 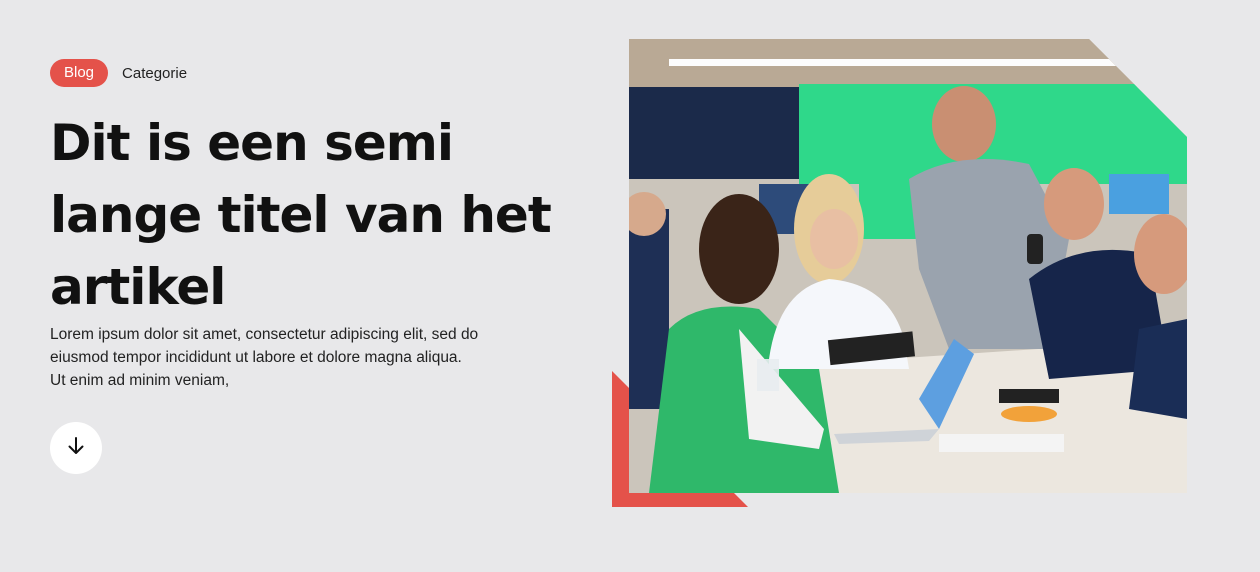 I want to click on arrow-down-icon, so click(x=76, y=448).